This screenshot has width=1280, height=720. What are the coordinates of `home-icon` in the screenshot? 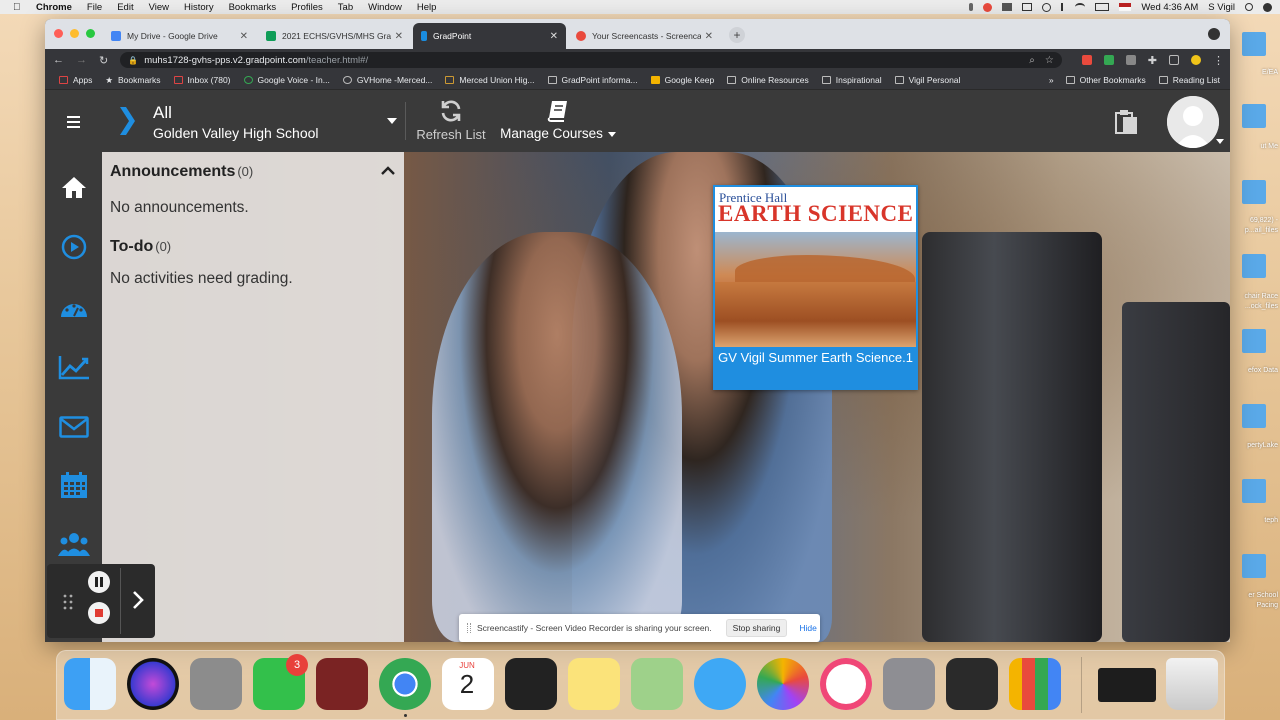 It's located at (74, 187).